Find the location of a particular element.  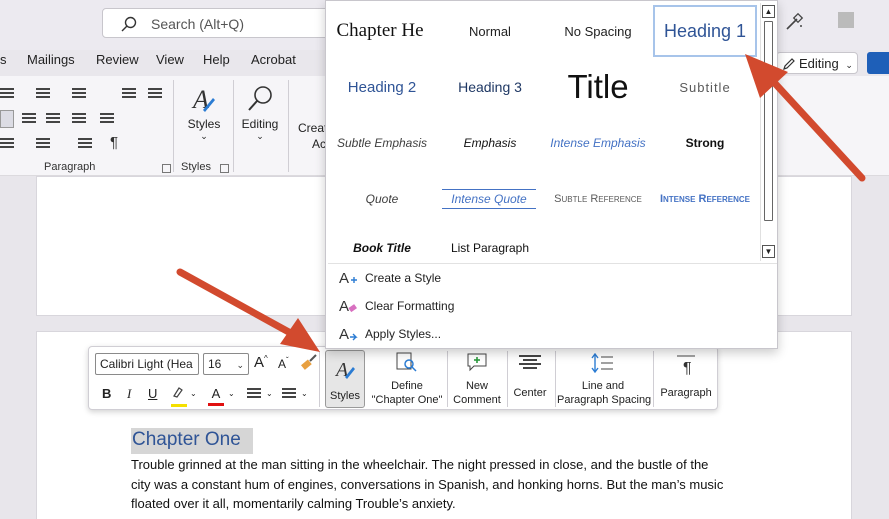

sort-icon is located at coordinates (85, 144).